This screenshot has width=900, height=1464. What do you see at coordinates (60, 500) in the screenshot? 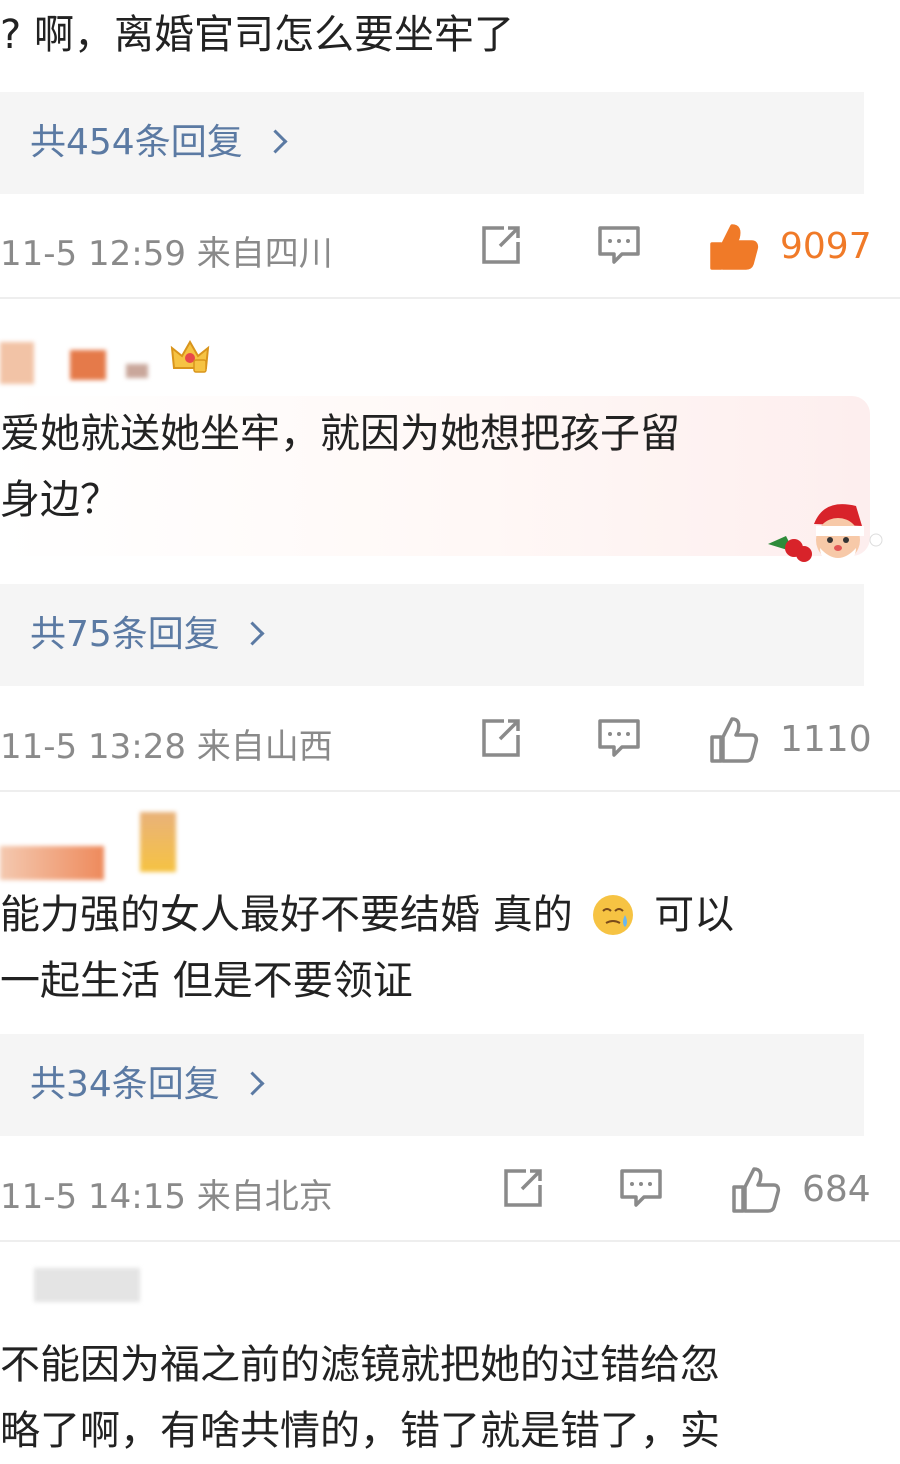
I see `comment-text: 身边？` at bounding box center [60, 500].